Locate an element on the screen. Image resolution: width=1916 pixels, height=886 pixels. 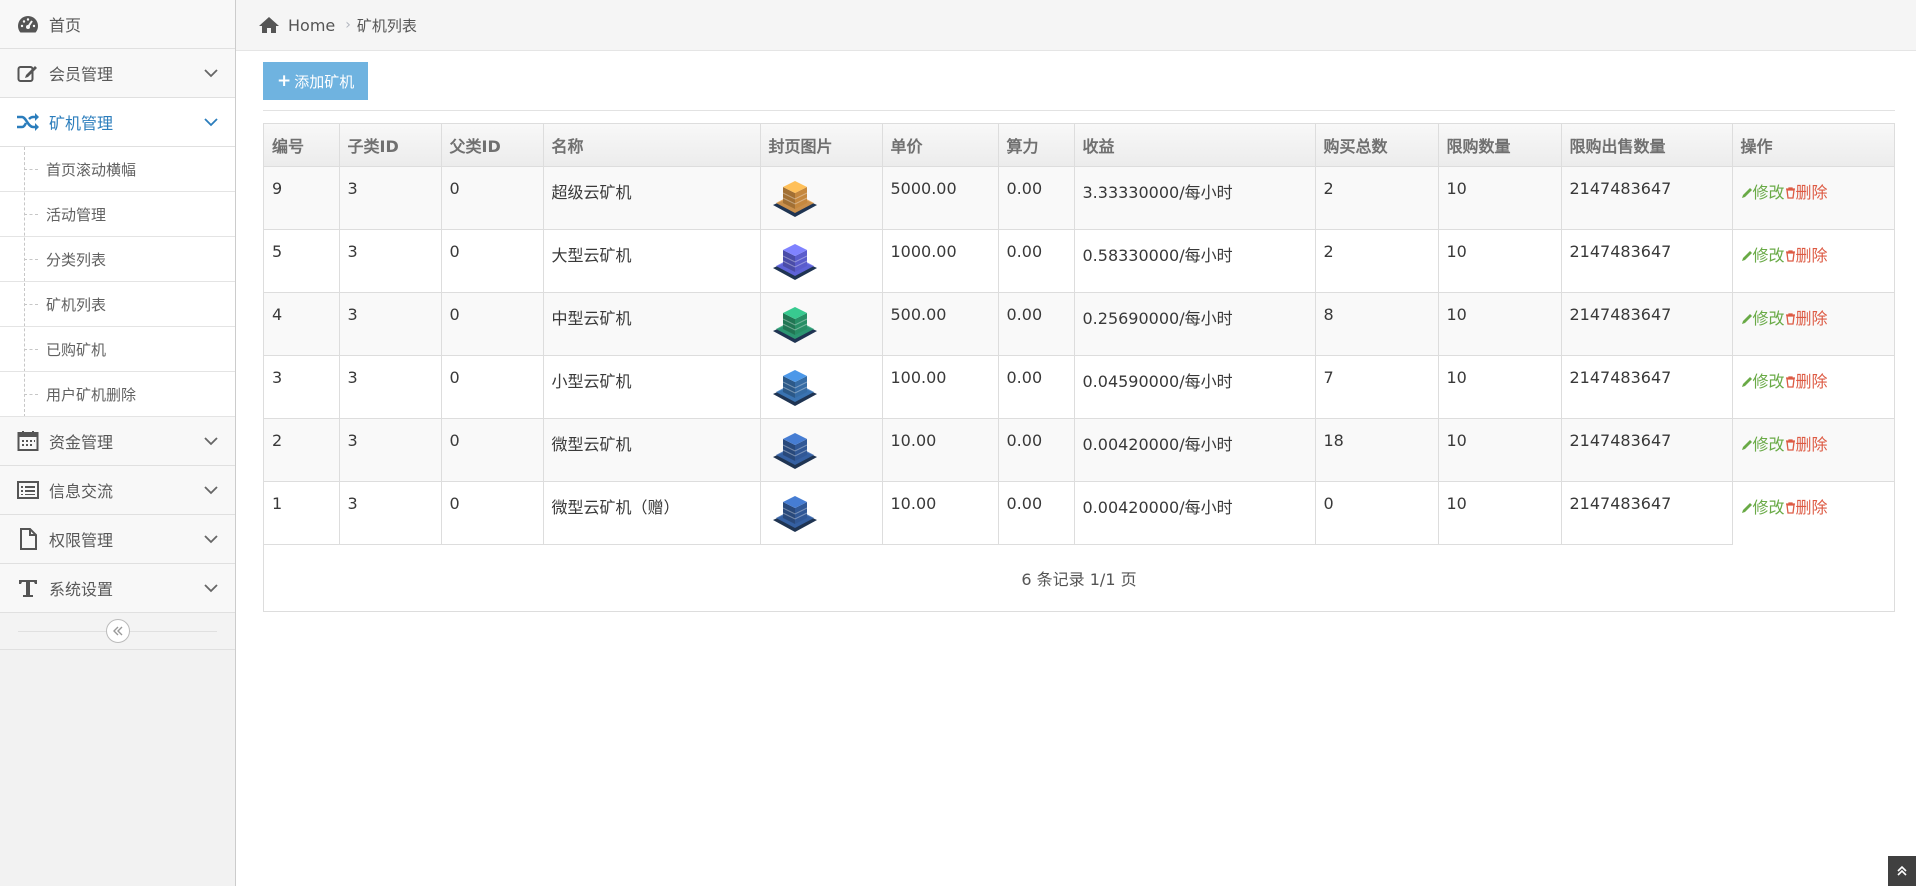
submenu-item-miner-list: 矿机列表 is located at coordinates (117, 304).